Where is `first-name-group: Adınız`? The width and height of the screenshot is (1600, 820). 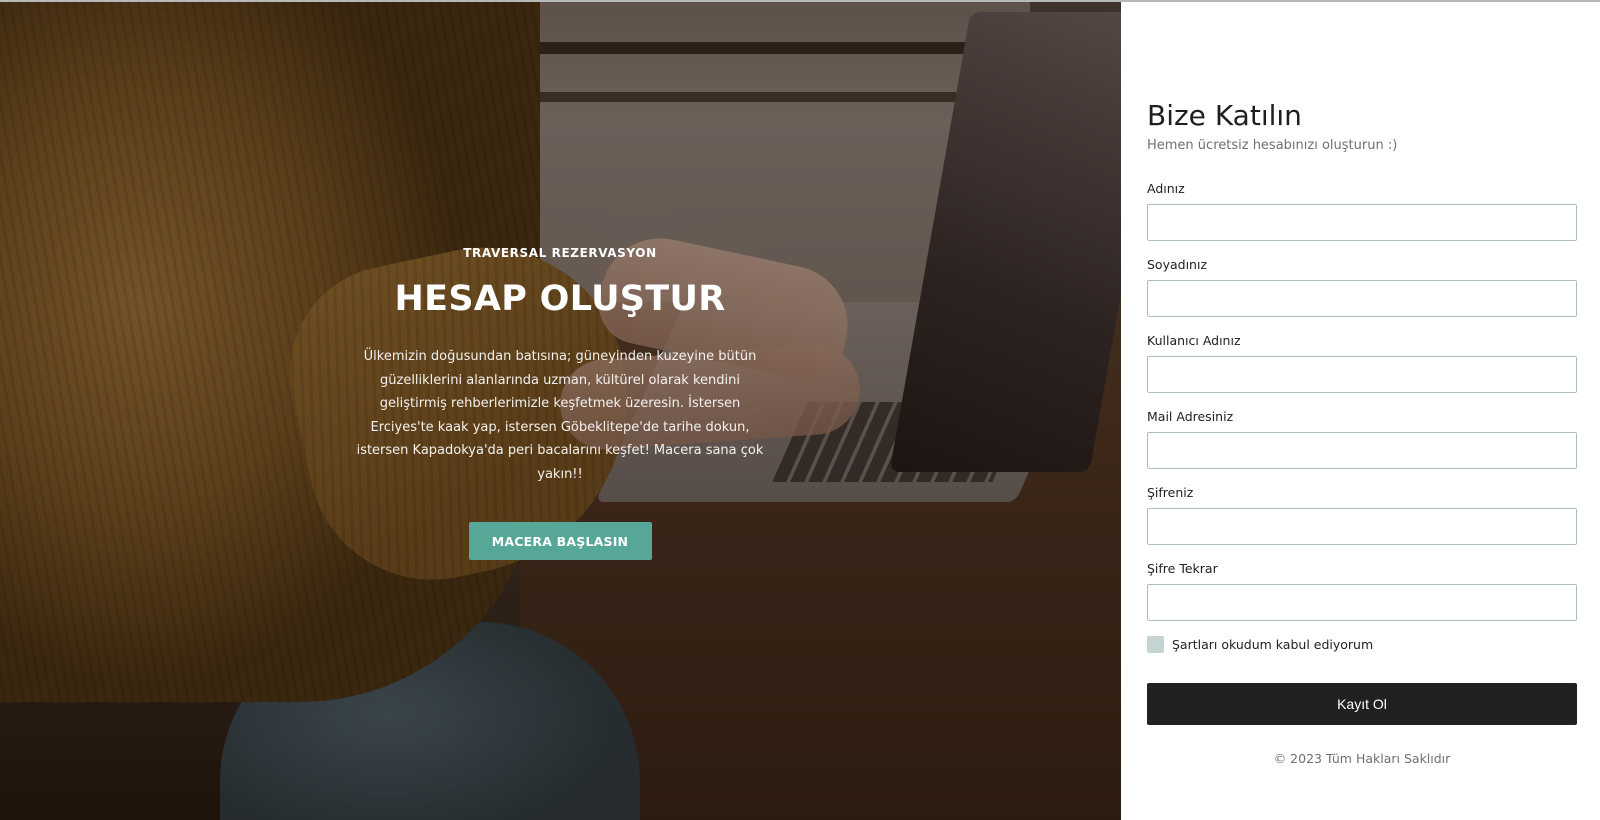 first-name-group: Adınız is located at coordinates (1362, 210).